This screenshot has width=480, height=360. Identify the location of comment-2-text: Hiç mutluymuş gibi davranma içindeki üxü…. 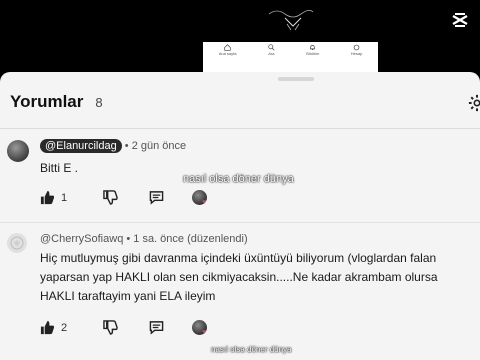
(239, 277).